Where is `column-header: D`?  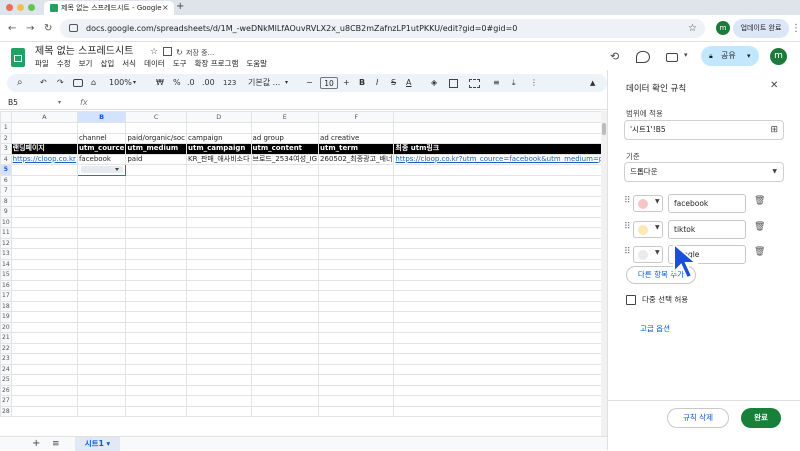
column-header: D is located at coordinates (218, 117).